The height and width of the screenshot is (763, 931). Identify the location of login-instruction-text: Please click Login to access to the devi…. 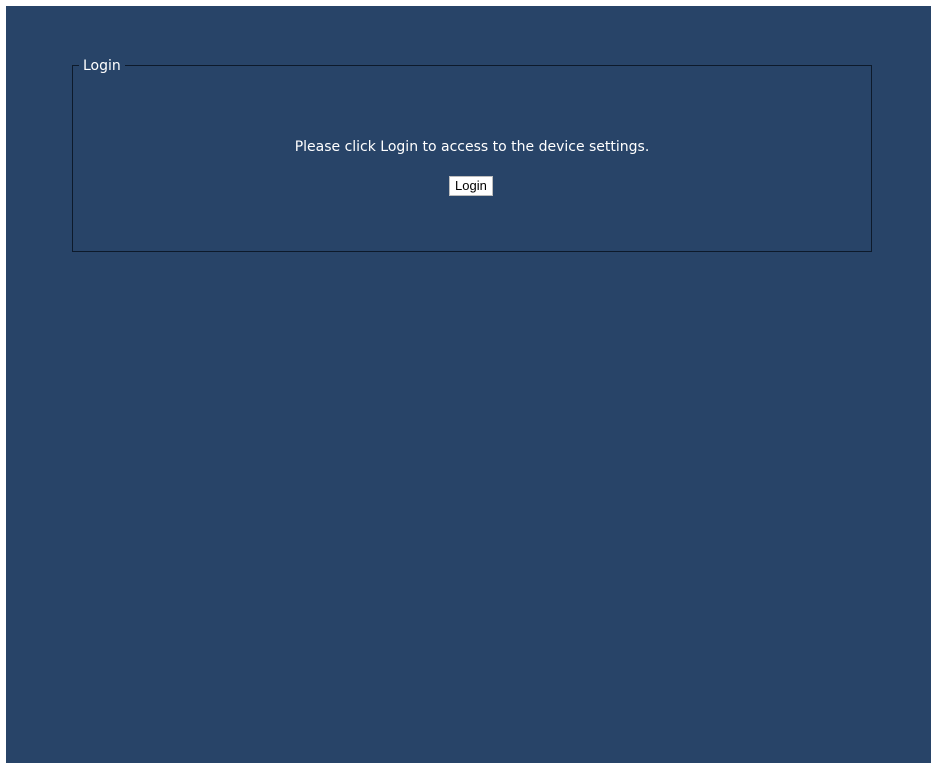
(472, 147).